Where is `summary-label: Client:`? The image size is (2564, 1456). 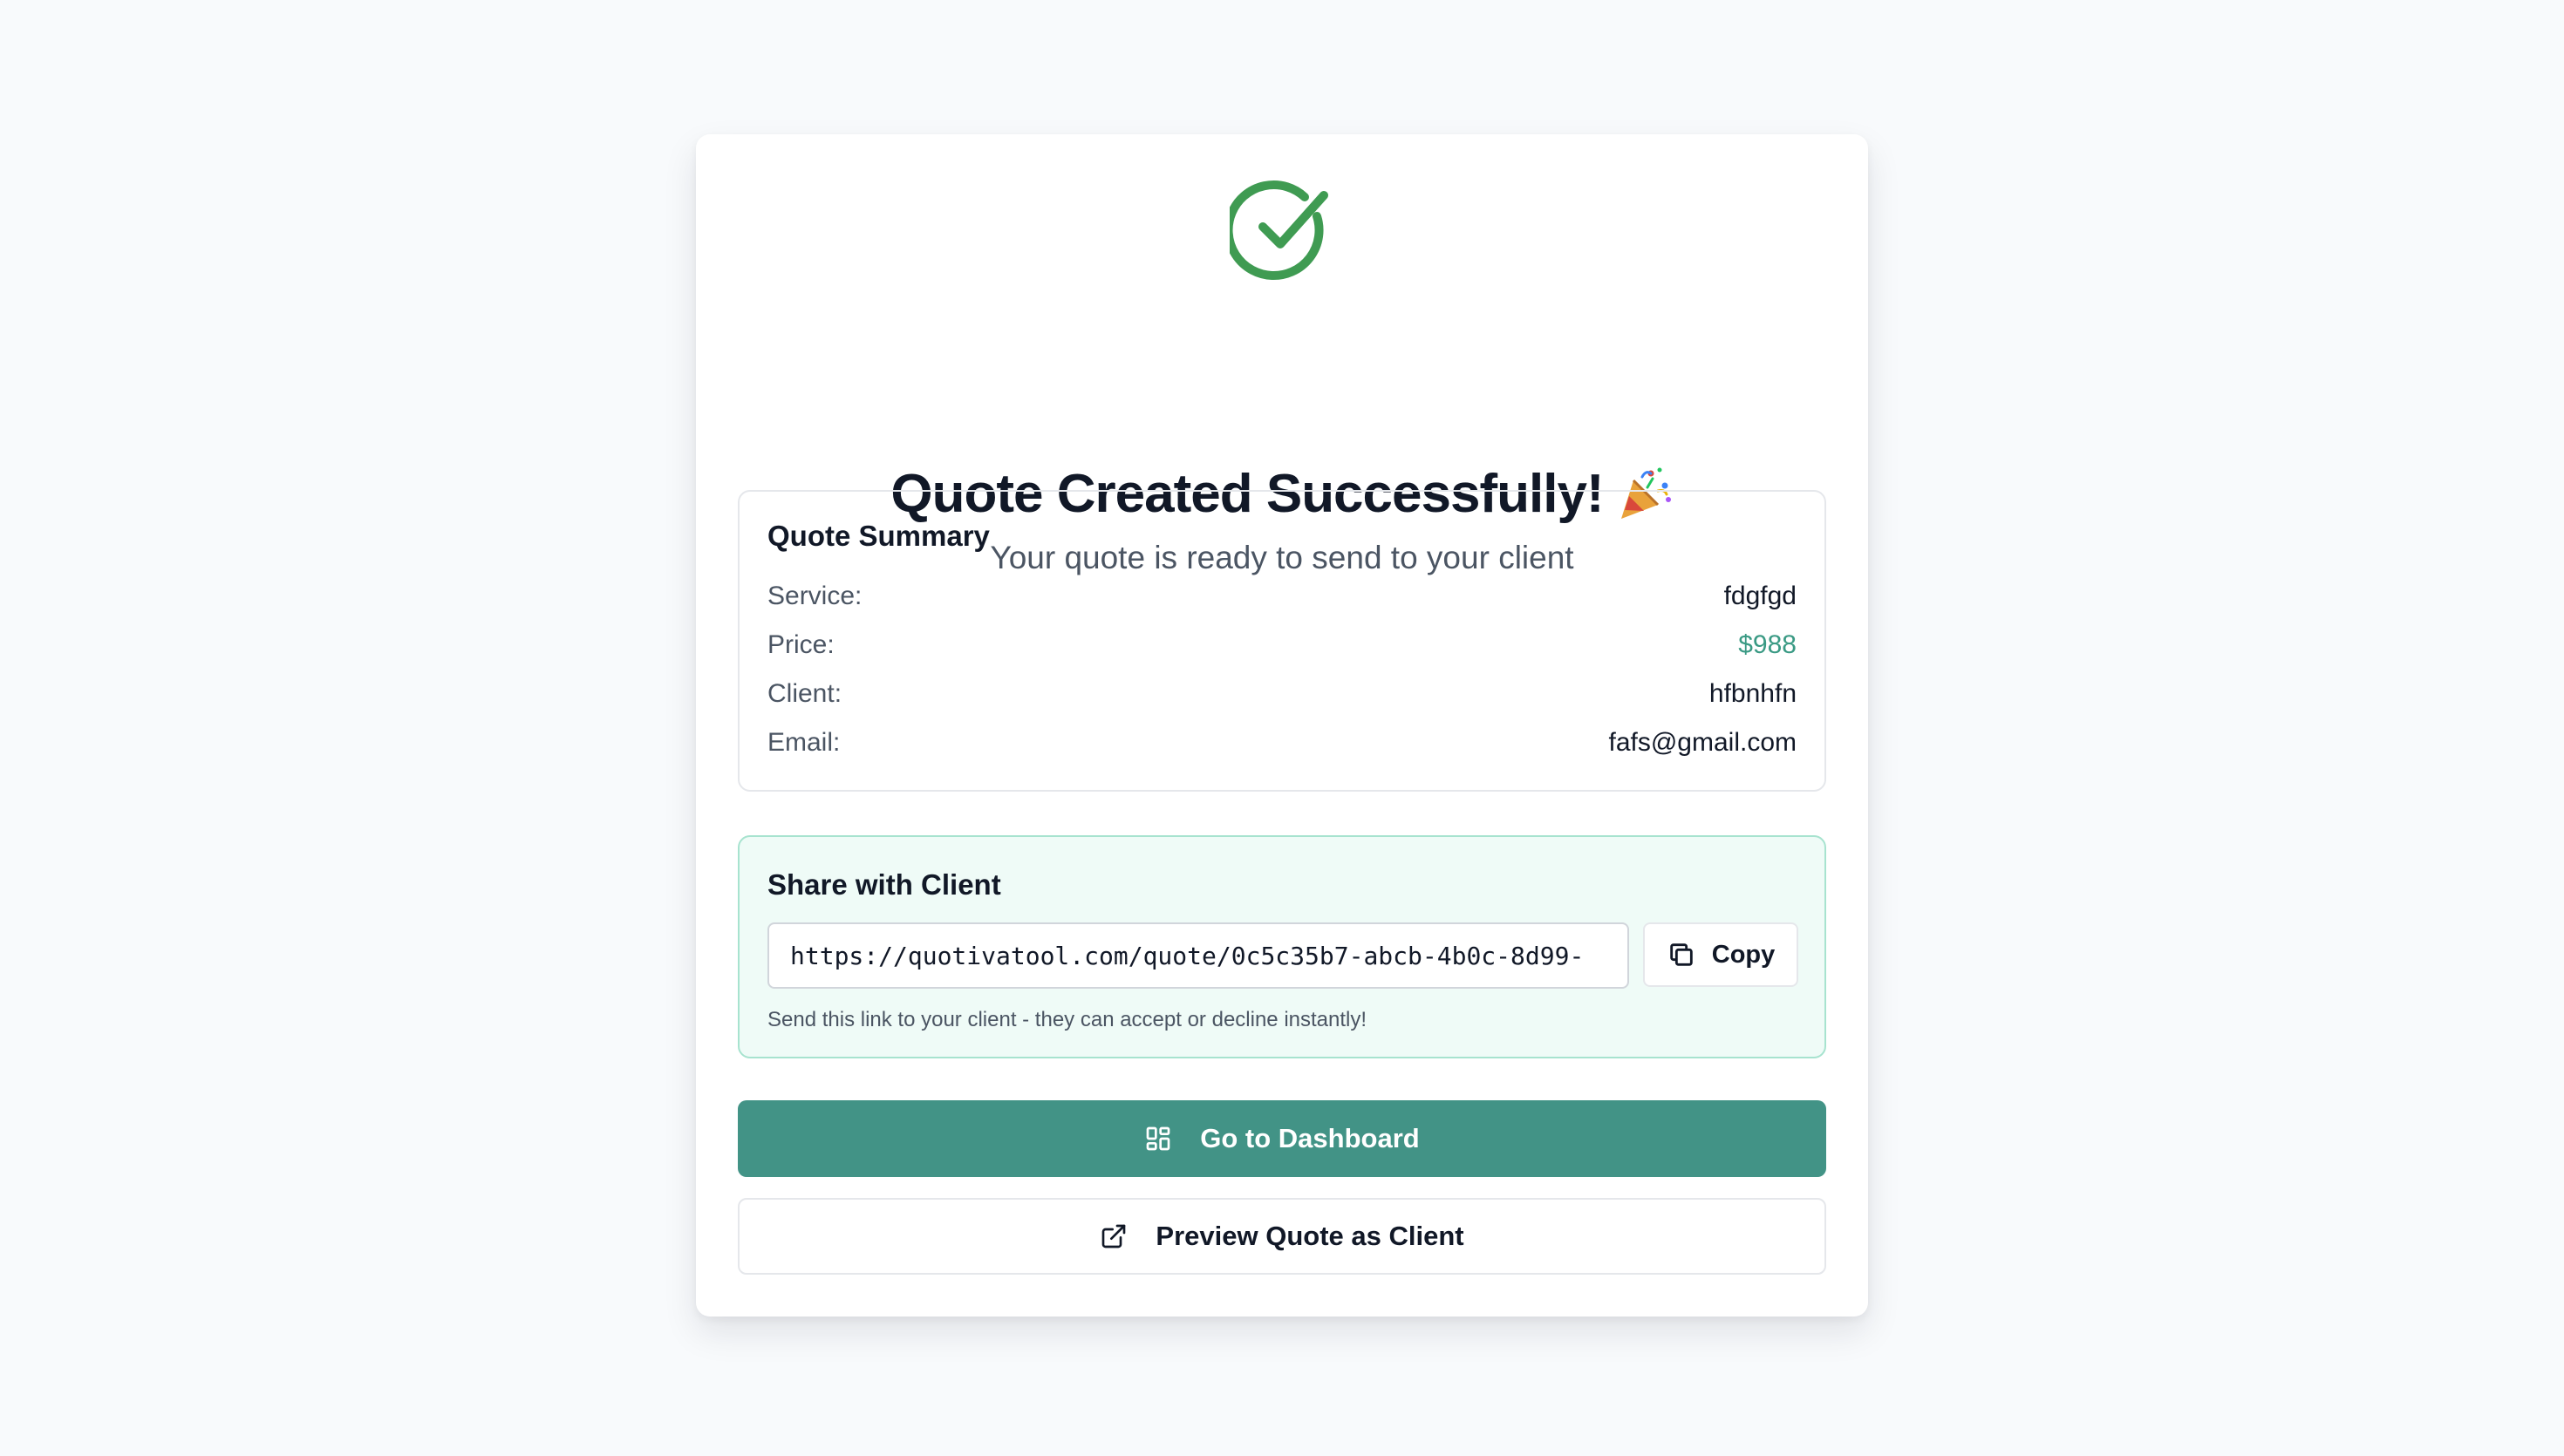 summary-label: Client: is located at coordinates (804, 693).